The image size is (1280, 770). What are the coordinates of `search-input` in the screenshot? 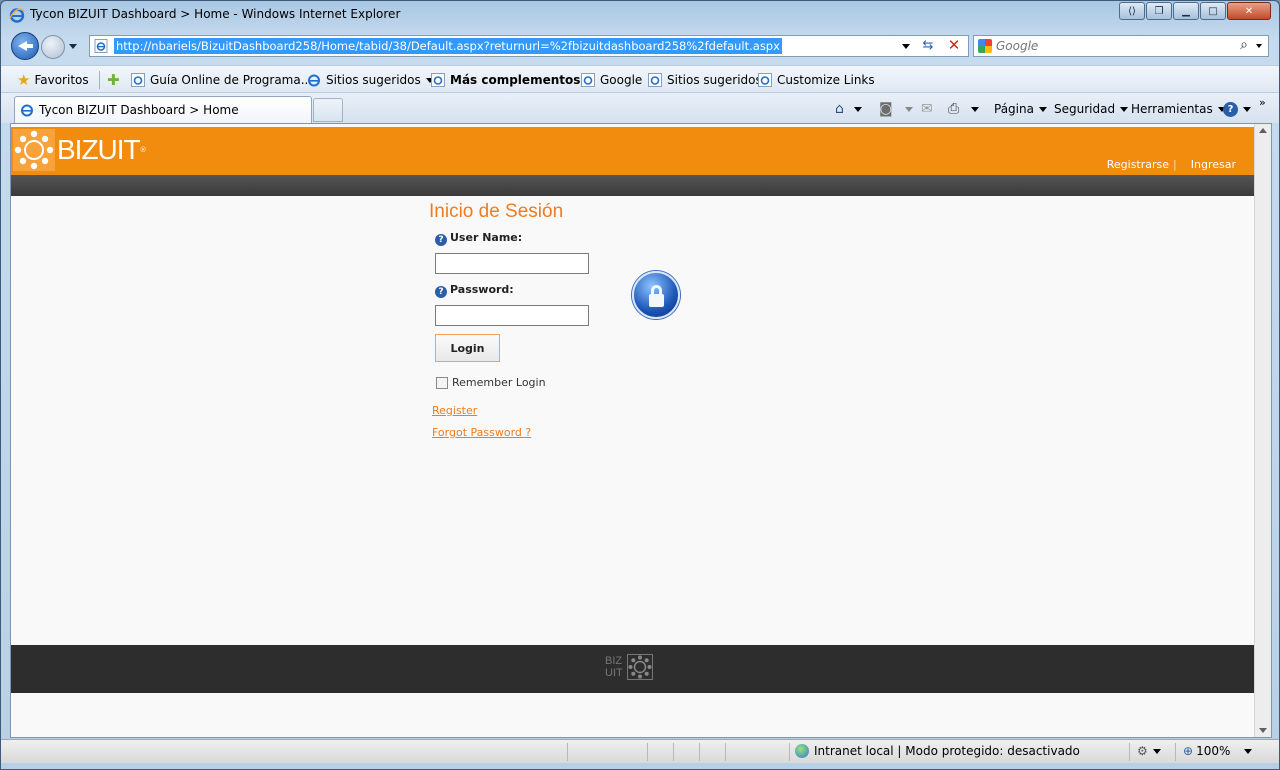 It's located at (1111, 46).